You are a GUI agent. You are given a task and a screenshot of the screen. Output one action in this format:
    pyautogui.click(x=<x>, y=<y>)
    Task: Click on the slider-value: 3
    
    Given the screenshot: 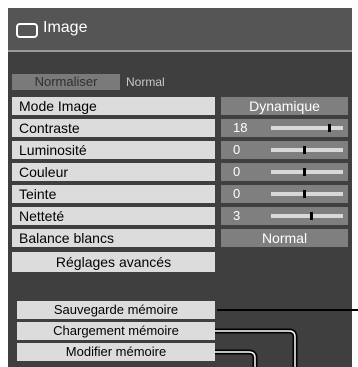 What is the action you would take?
    pyautogui.click(x=237, y=215)
    